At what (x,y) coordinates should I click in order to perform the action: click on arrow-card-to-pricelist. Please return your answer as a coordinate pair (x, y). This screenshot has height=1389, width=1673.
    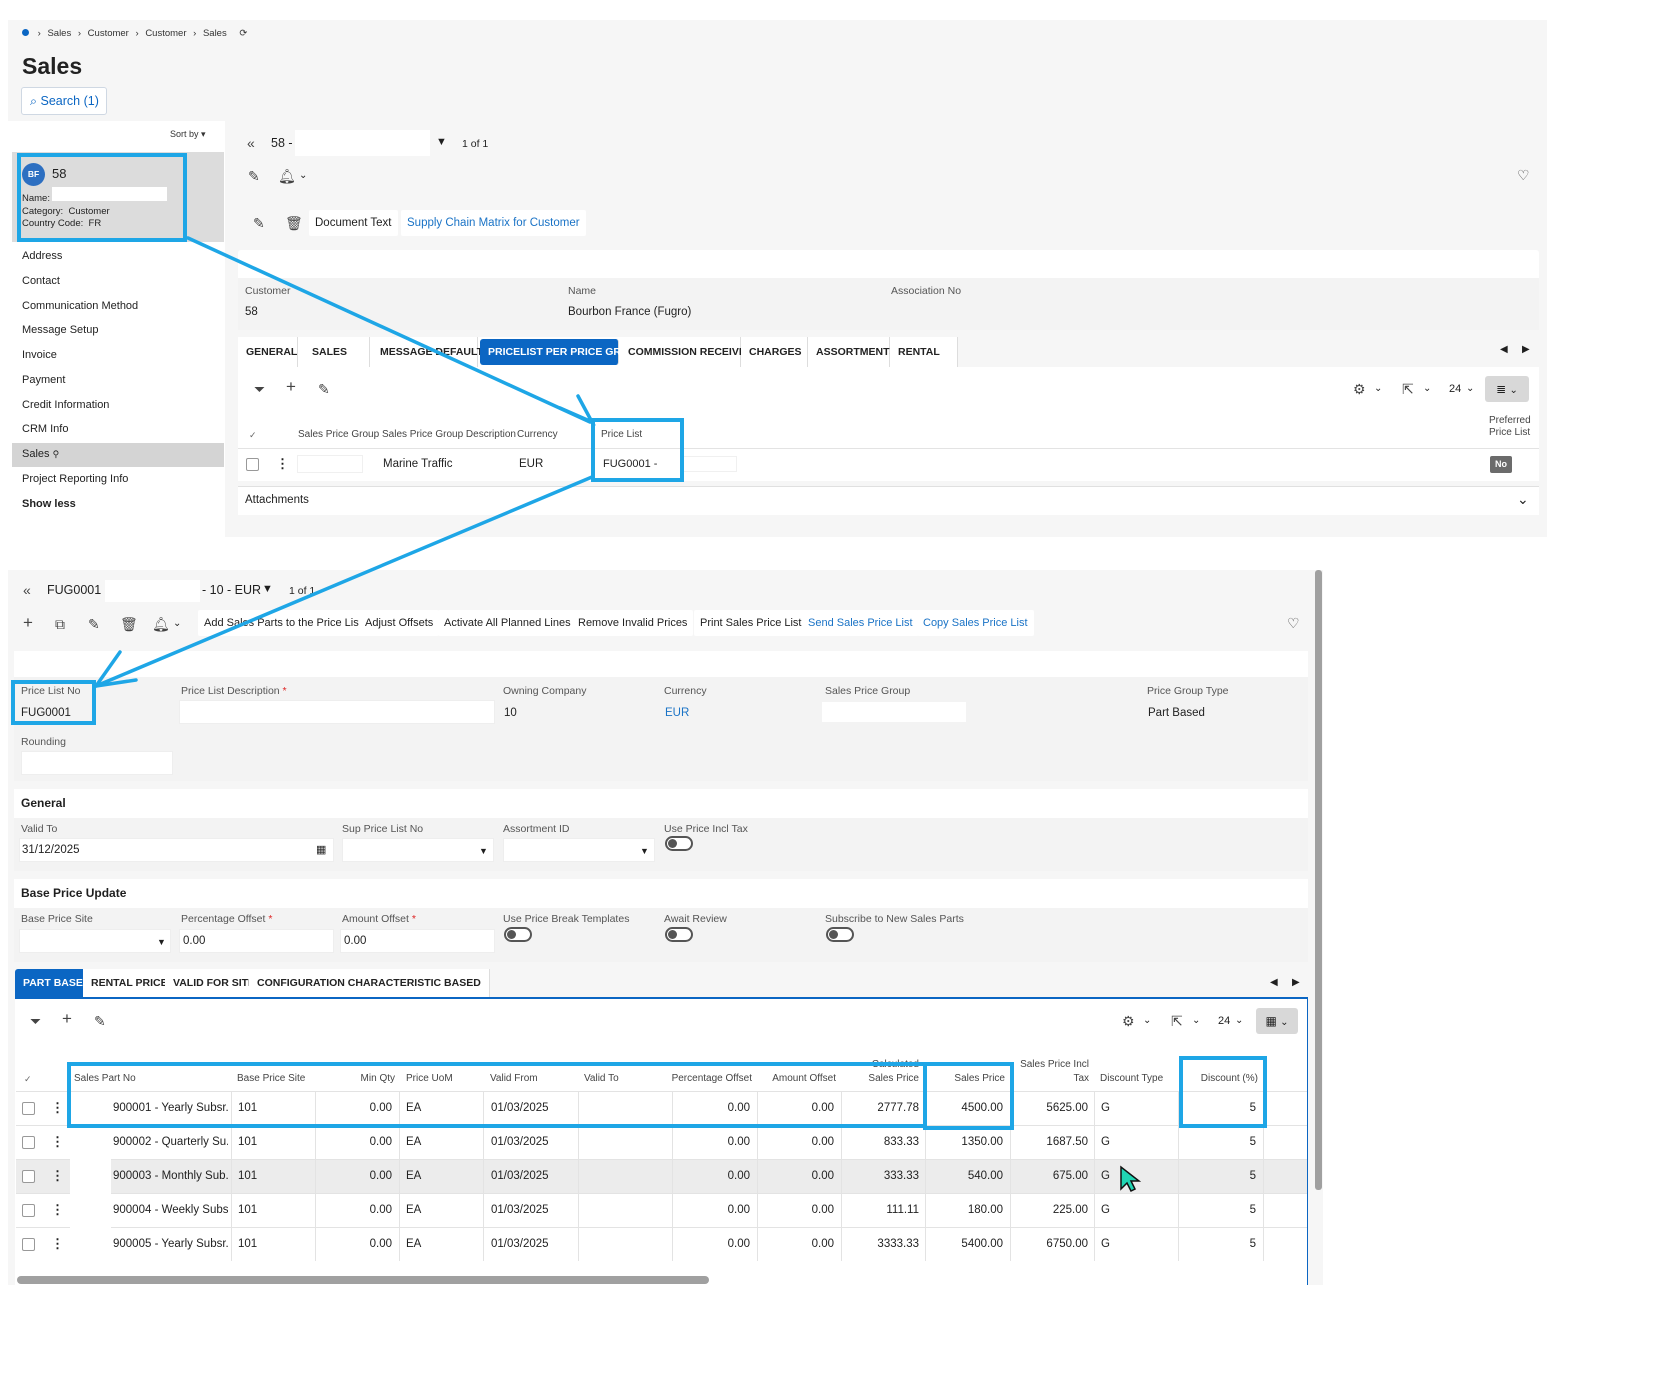
    Looking at the image, I should click on (389, 330).